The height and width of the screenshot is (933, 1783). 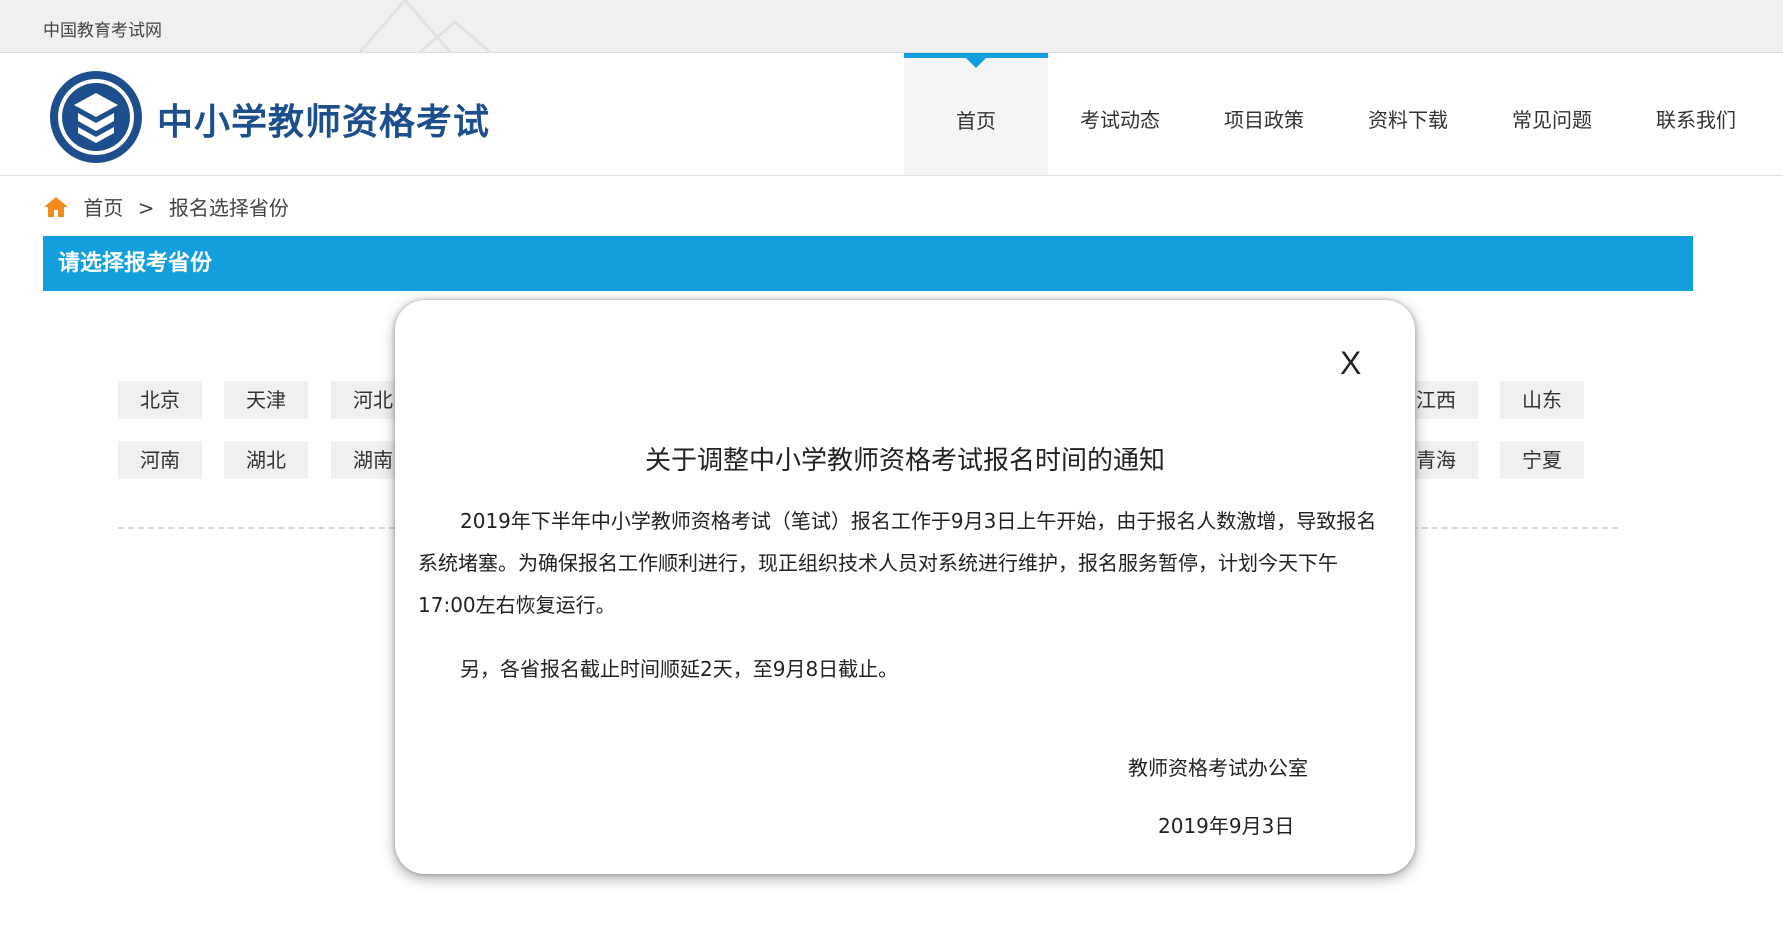 I want to click on nav-exam-news: 考试动态, so click(x=1120, y=114).